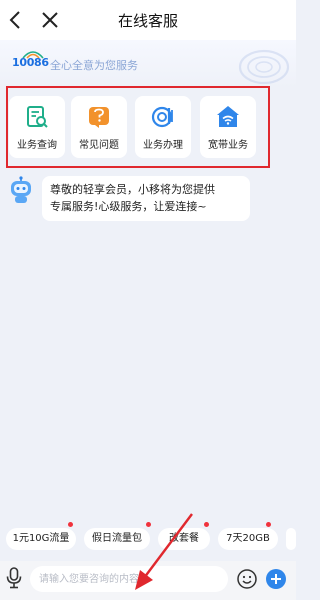  Describe the element at coordinates (99, 117) in the screenshot. I see `question-icon` at that location.